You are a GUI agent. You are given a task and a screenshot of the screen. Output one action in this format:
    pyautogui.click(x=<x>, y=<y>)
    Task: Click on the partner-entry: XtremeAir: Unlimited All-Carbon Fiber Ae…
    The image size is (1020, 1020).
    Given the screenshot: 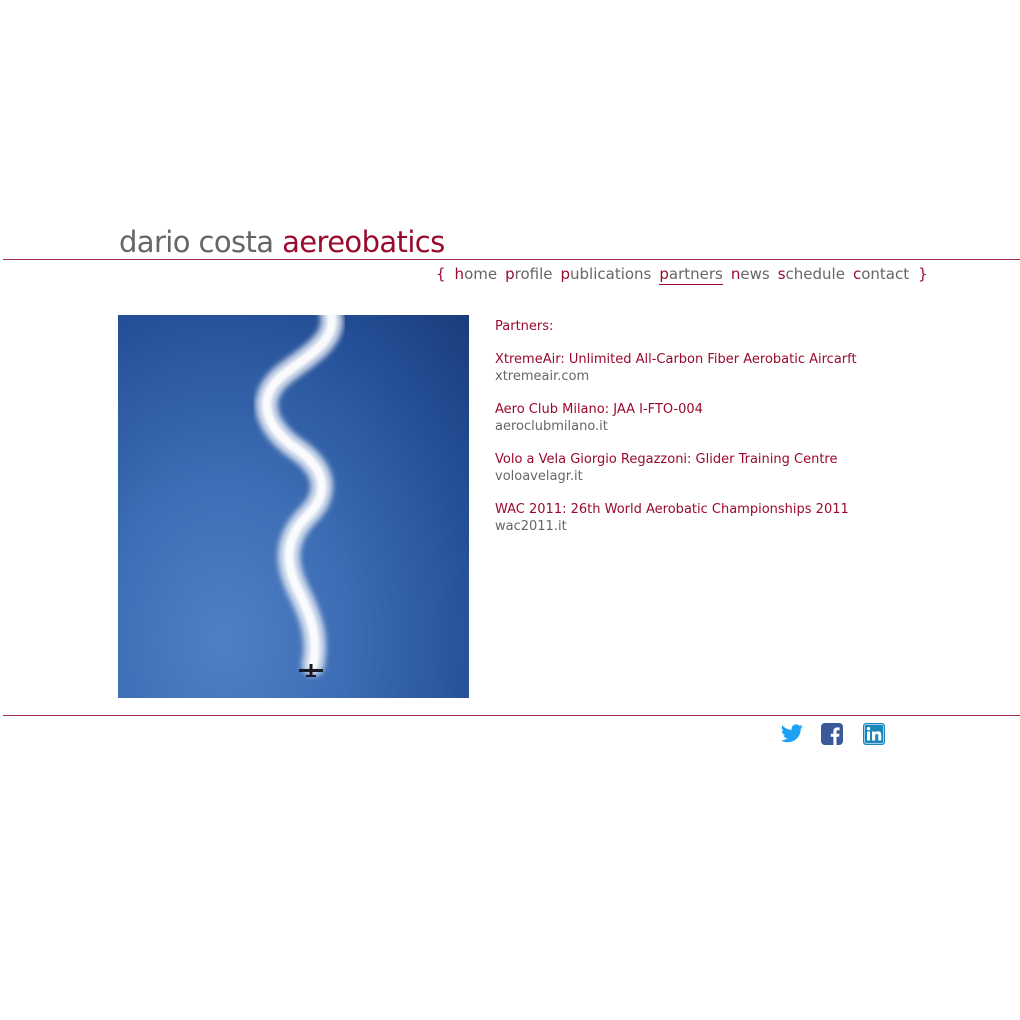 What is the action you would take?
    pyautogui.click(x=730, y=368)
    